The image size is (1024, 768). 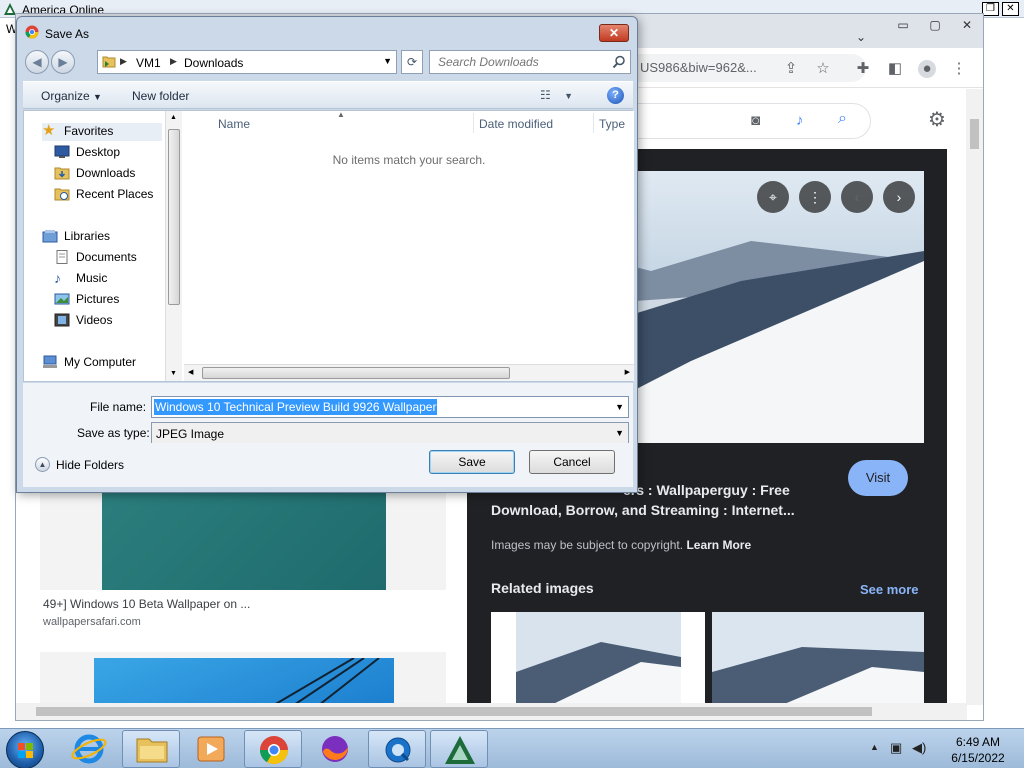 I want to click on save-button: Save, so click(x=472, y=462).